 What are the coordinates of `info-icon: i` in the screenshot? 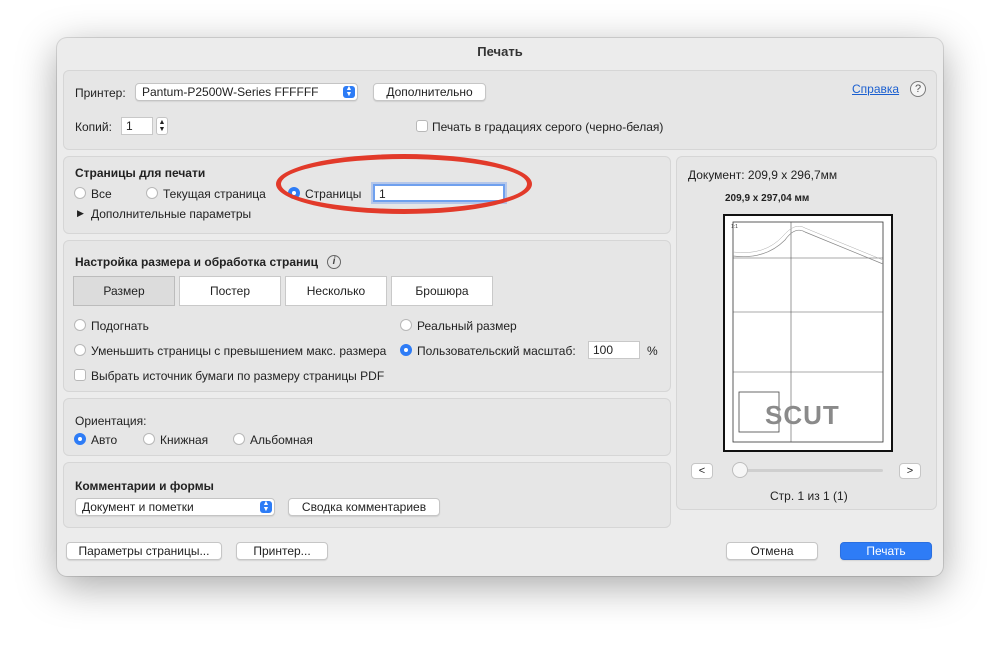 It's located at (334, 262).